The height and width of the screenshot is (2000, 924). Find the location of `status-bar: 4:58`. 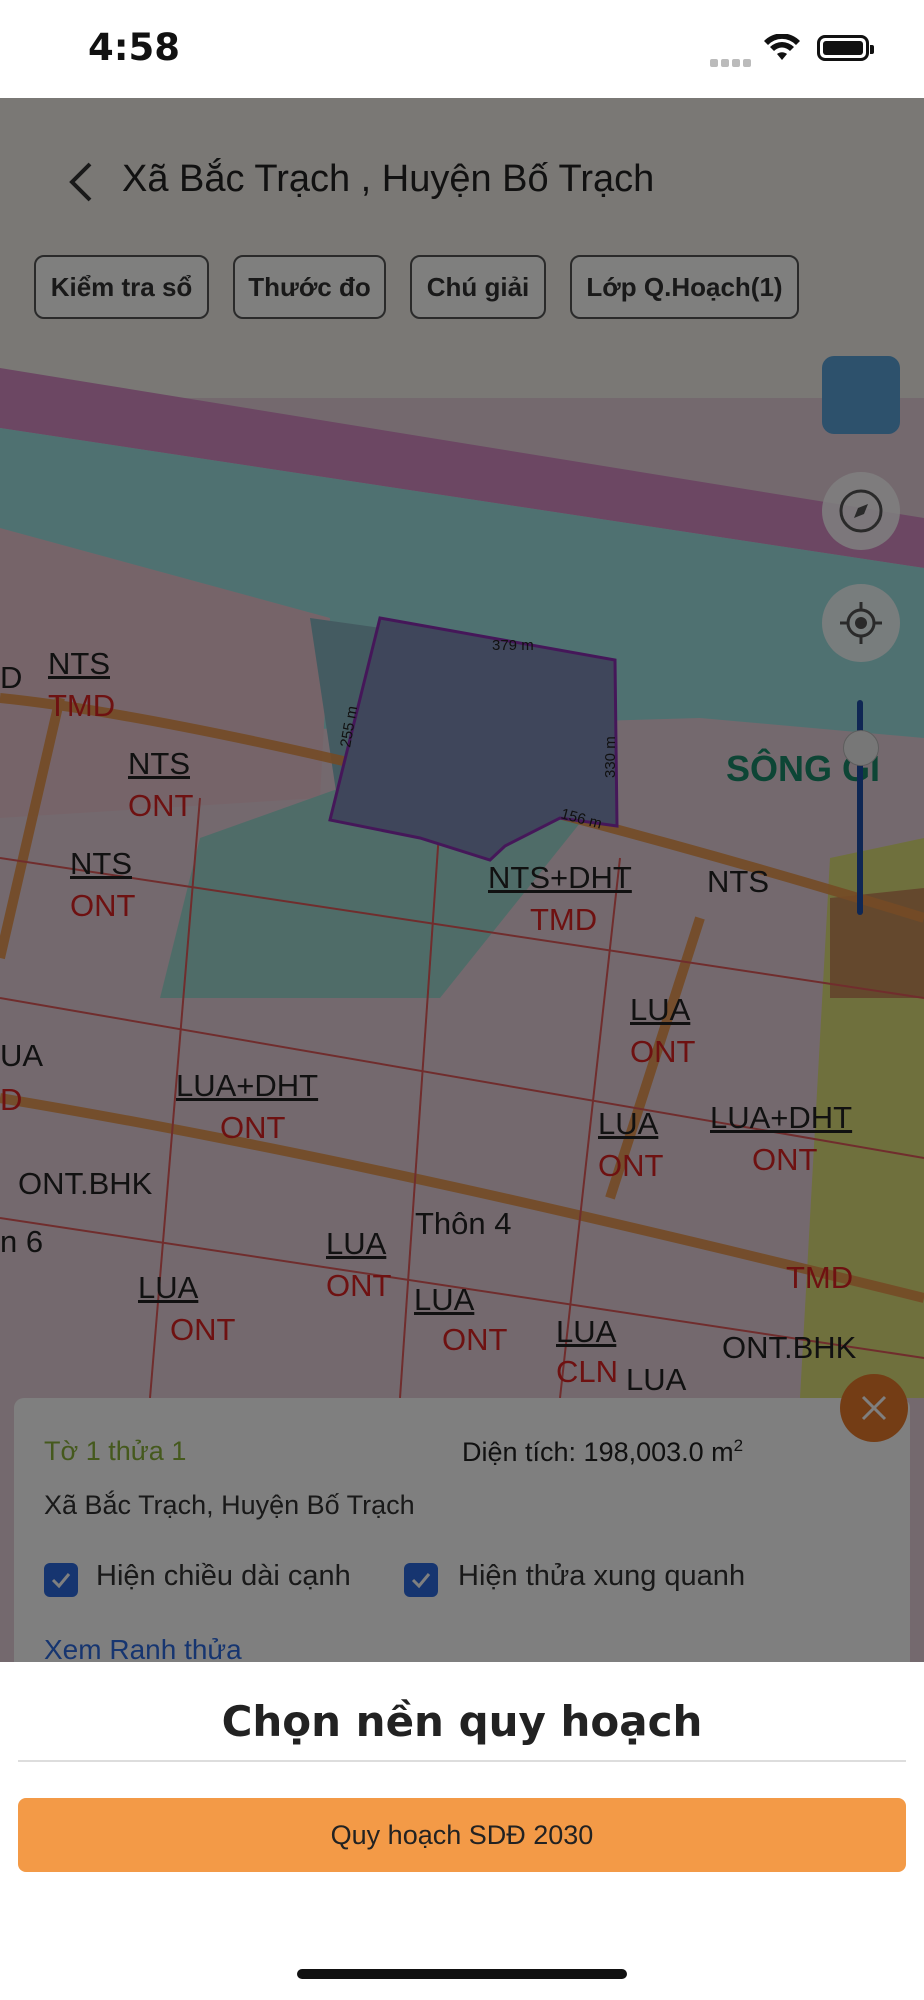

status-bar: 4:58 is located at coordinates (462, 49).